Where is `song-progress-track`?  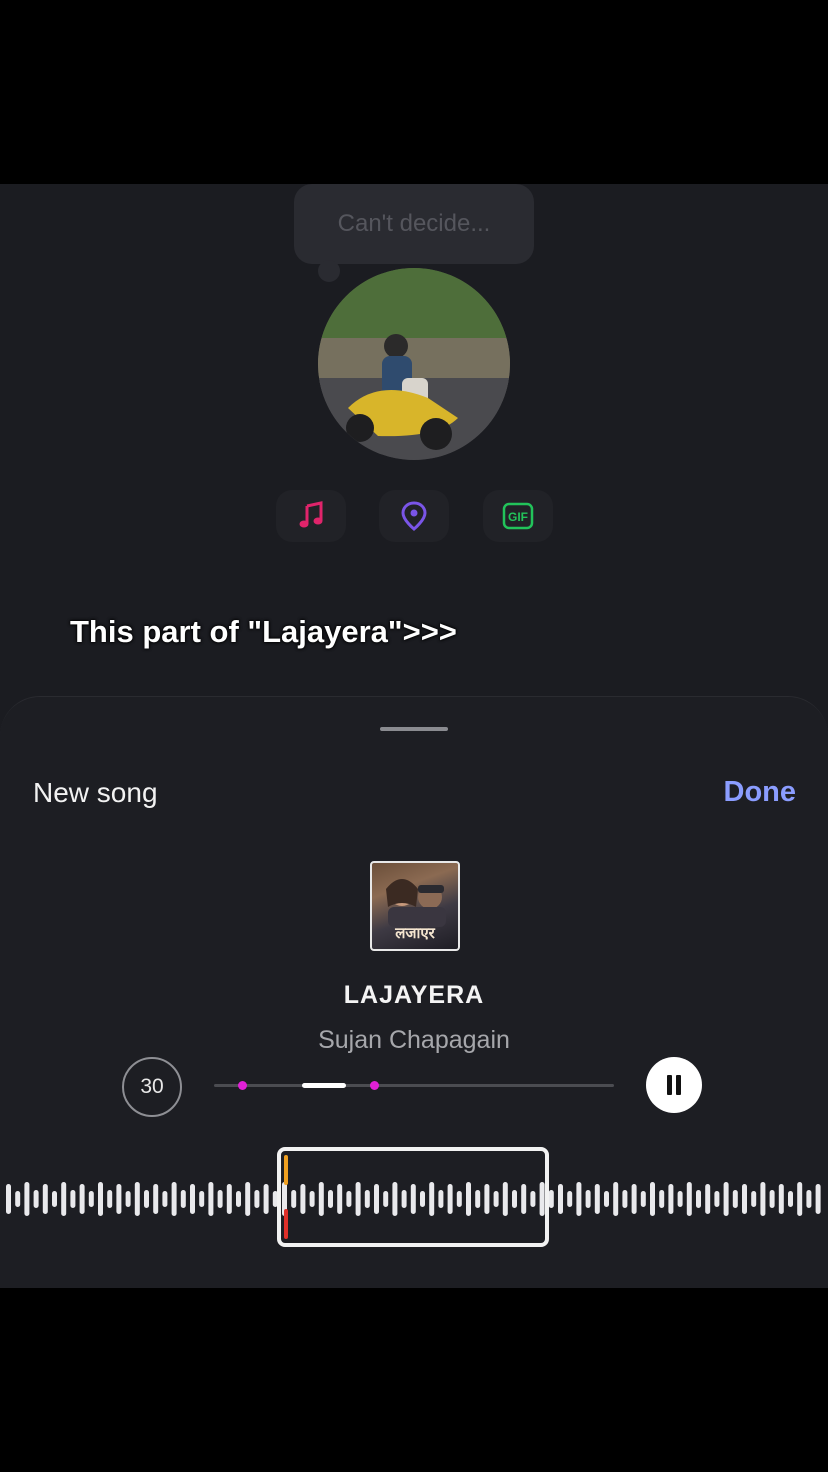
song-progress-track is located at coordinates (414, 1085).